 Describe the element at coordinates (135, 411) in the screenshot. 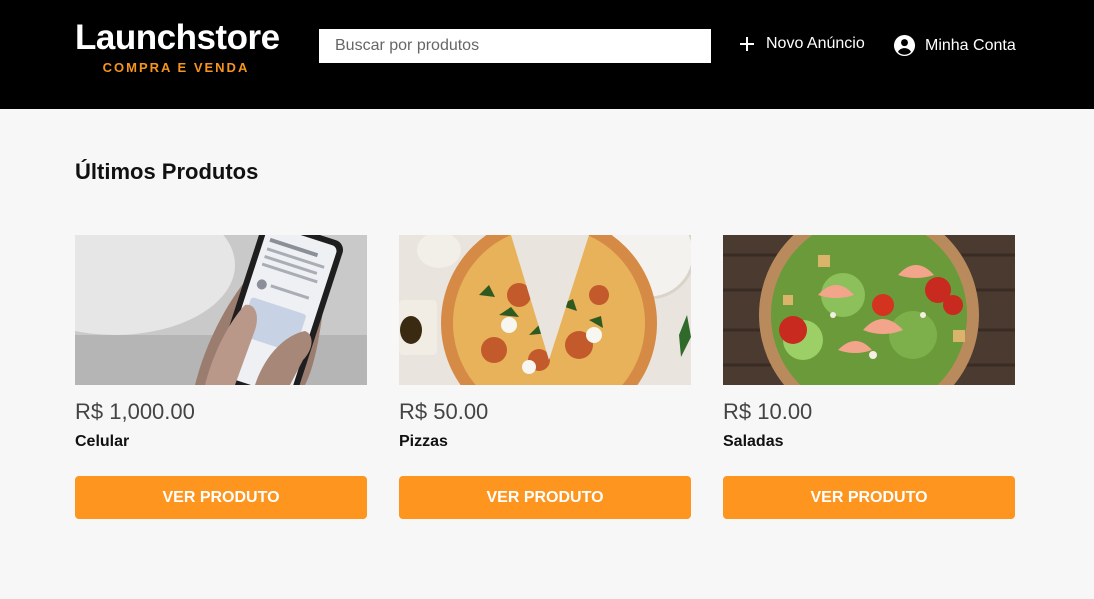

I see `product-price: R$ 1,000.00` at that location.